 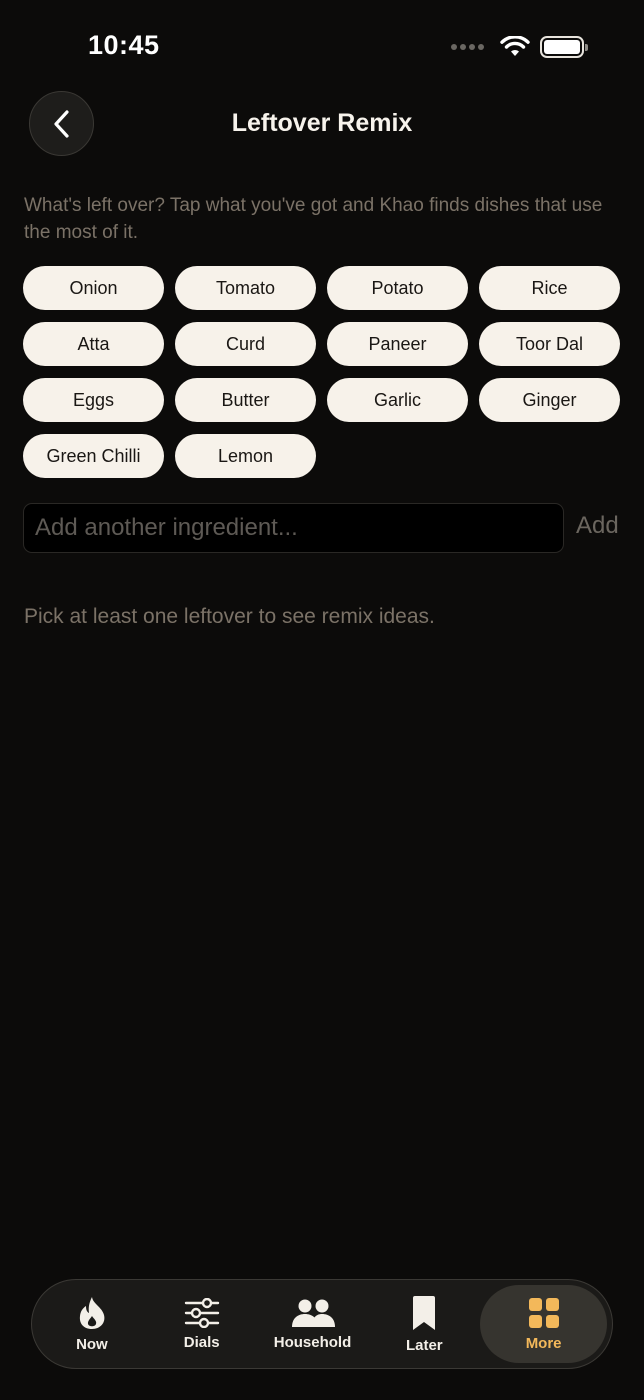 I want to click on tab-dials-label: Dials, so click(x=201, y=1342).